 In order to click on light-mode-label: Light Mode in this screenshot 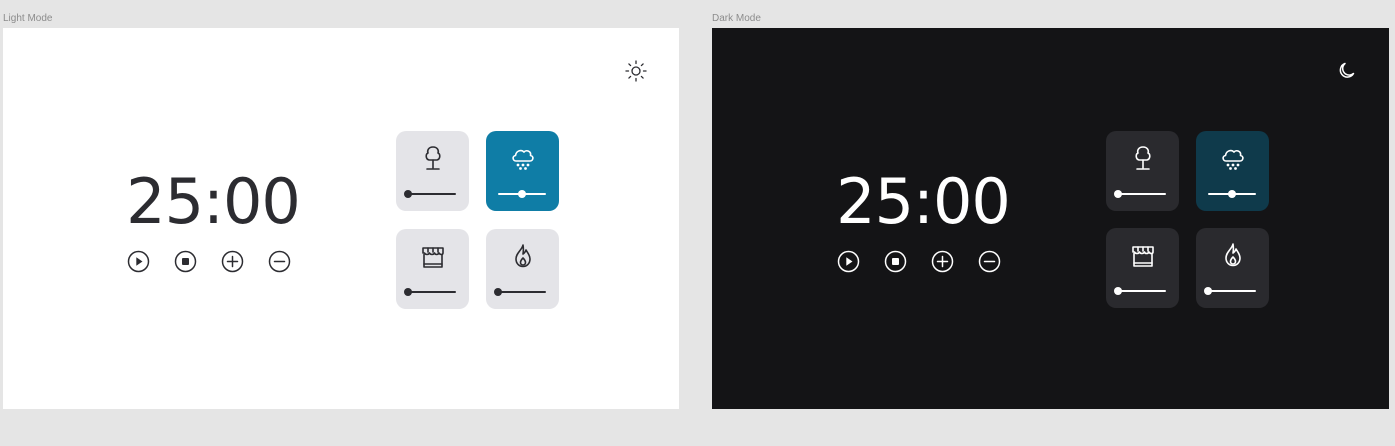, I will do `click(28, 18)`.